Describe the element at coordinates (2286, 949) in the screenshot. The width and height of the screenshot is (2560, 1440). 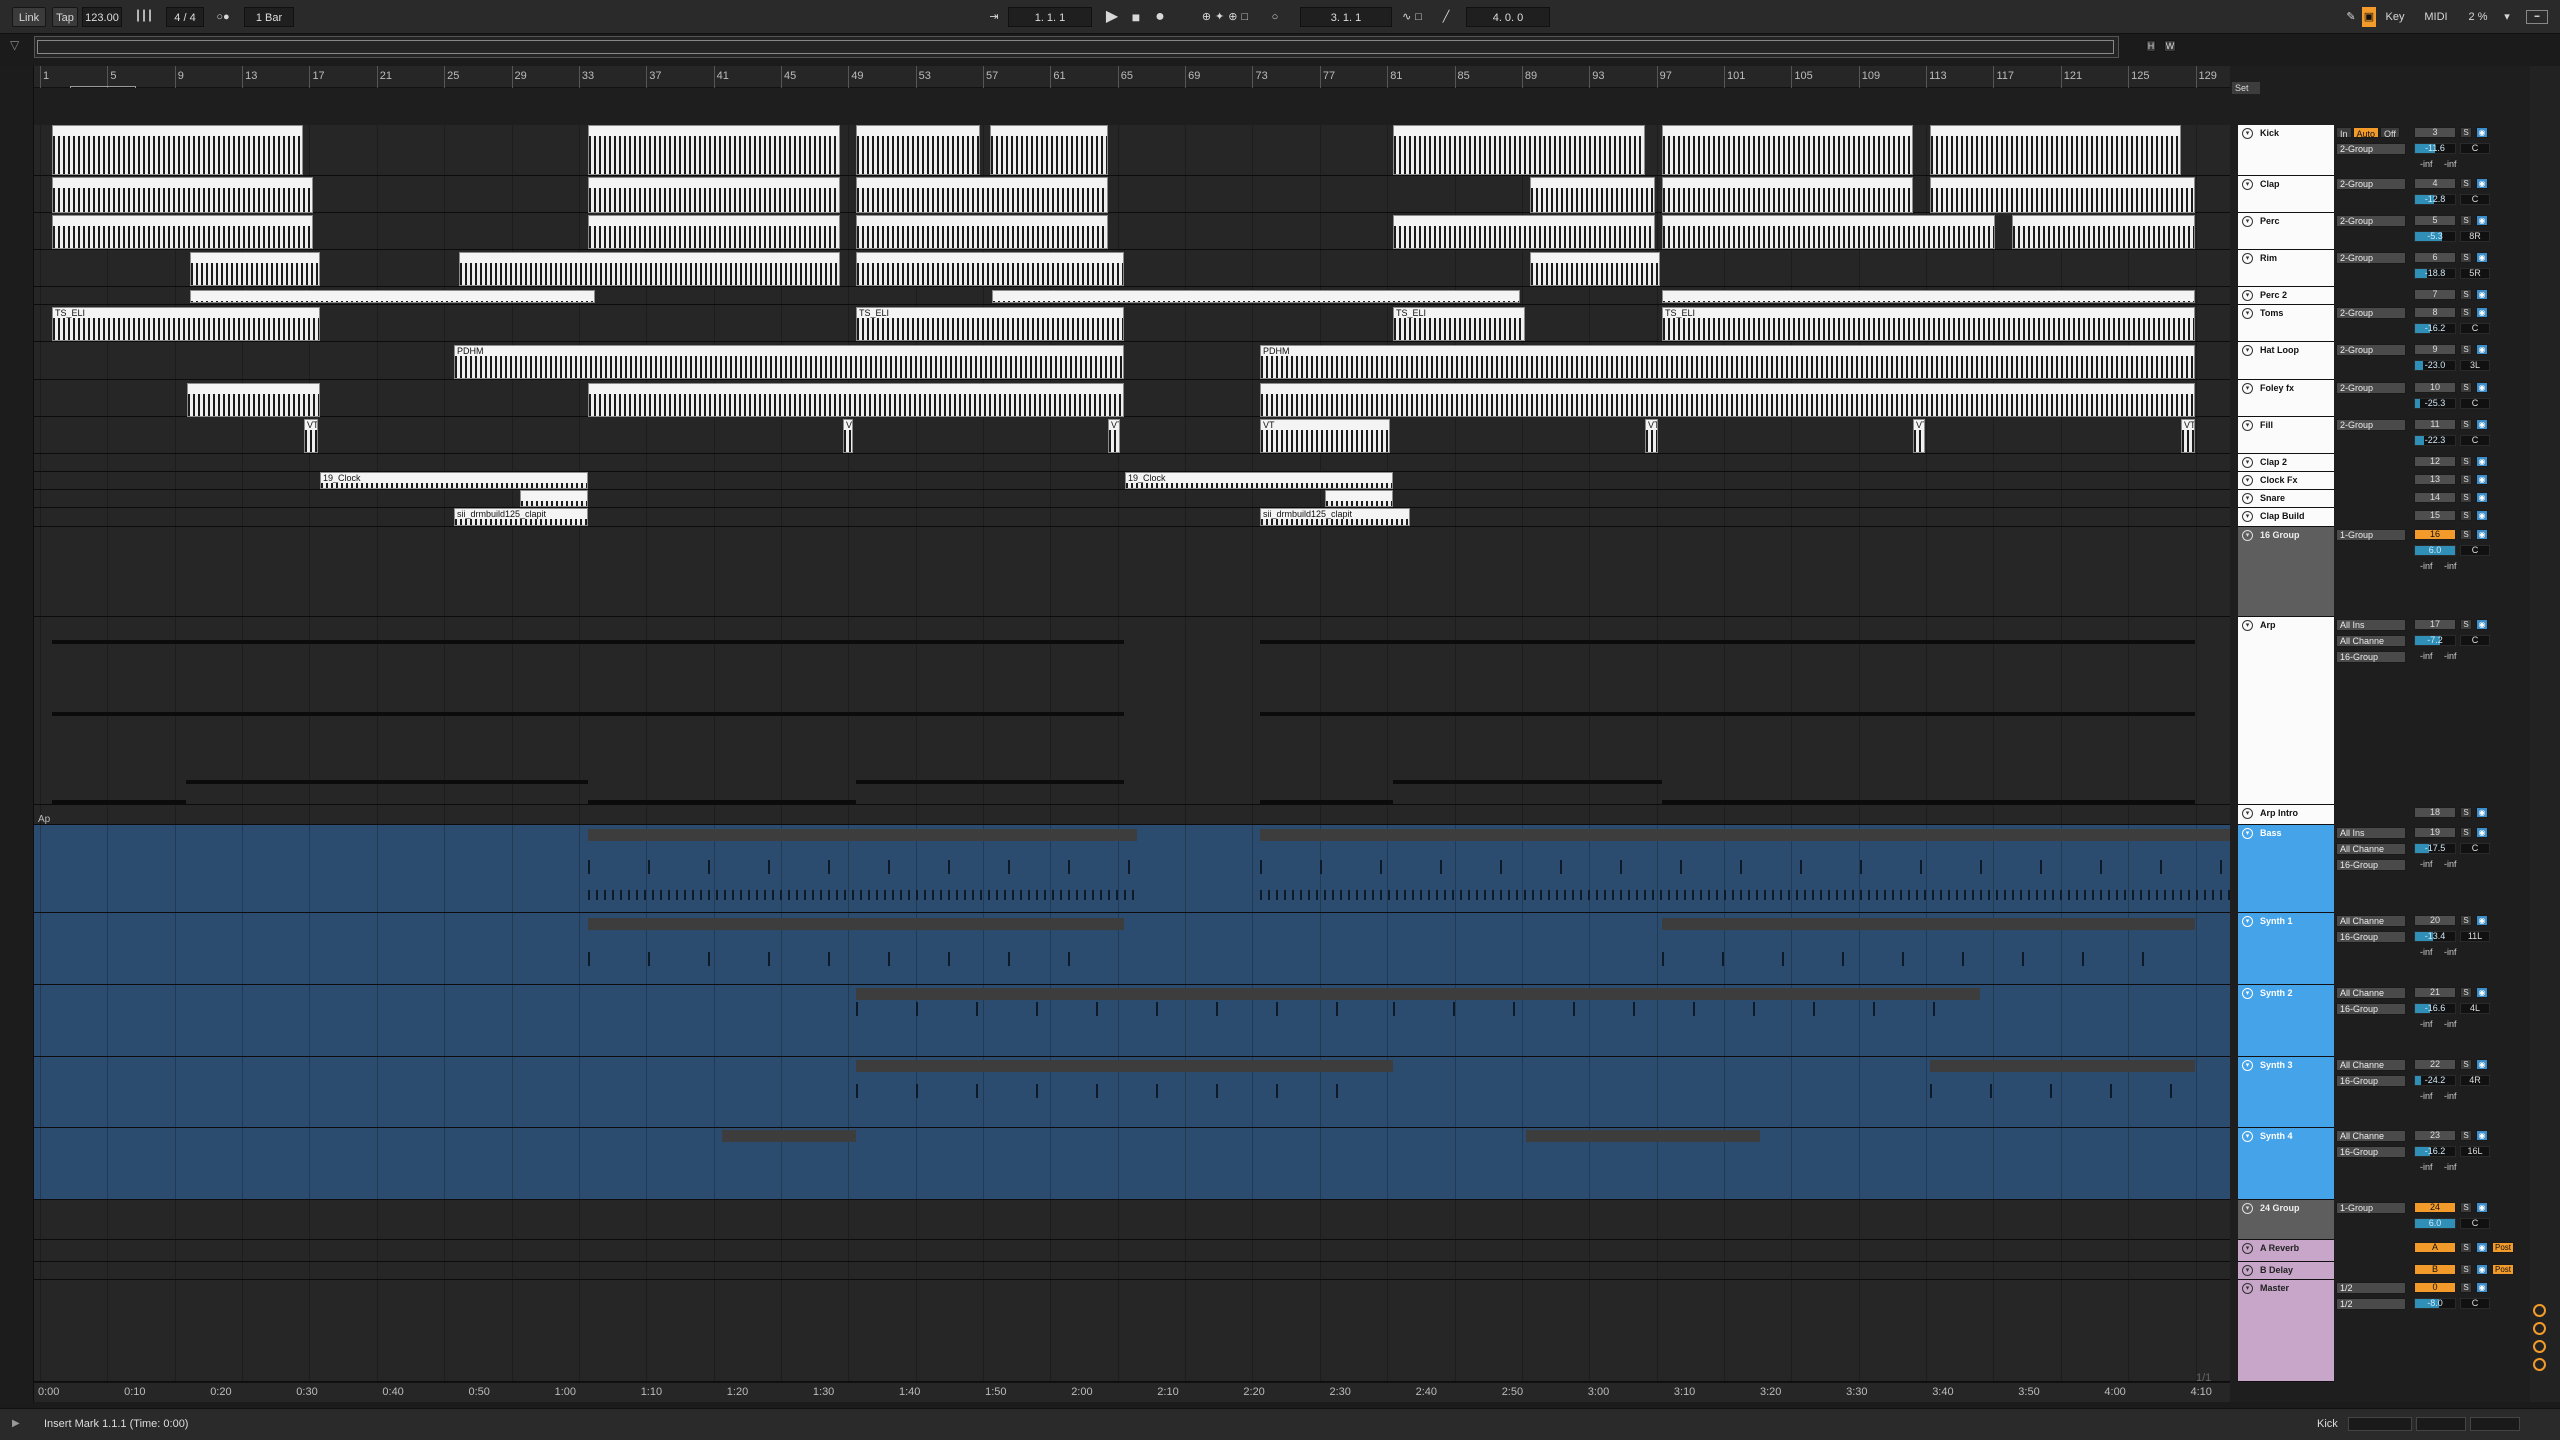
I see `track-header: ▾ Synth 1` at that location.